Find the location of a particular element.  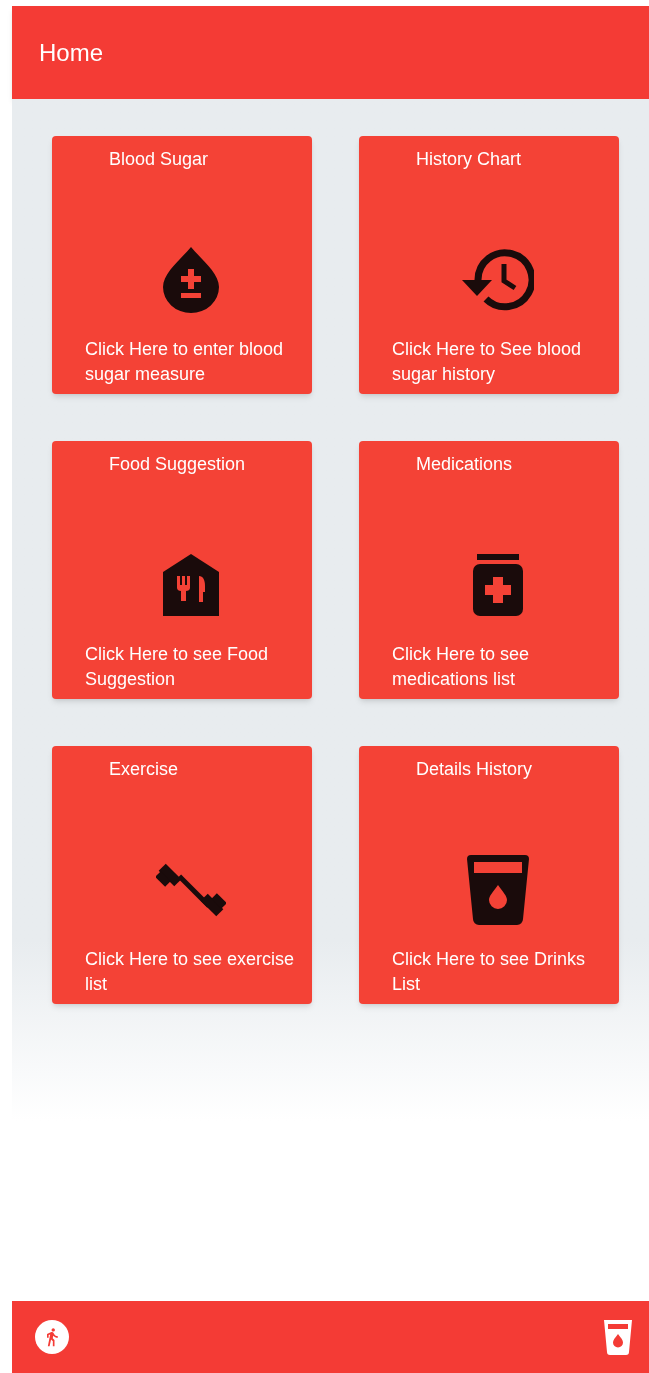

medicine-jar-icon is located at coordinates (498, 585).